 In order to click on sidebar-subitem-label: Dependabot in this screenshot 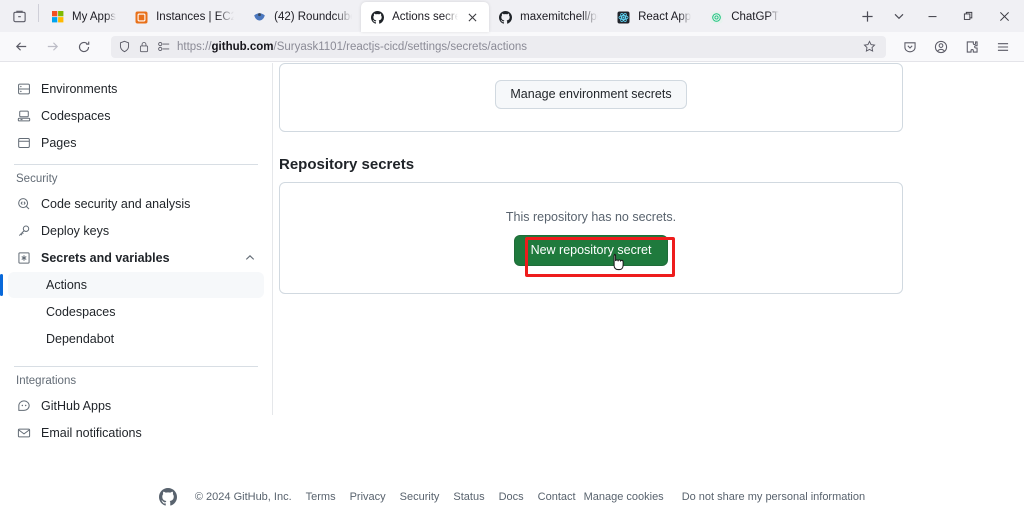, I will do `click(80, 339)`.